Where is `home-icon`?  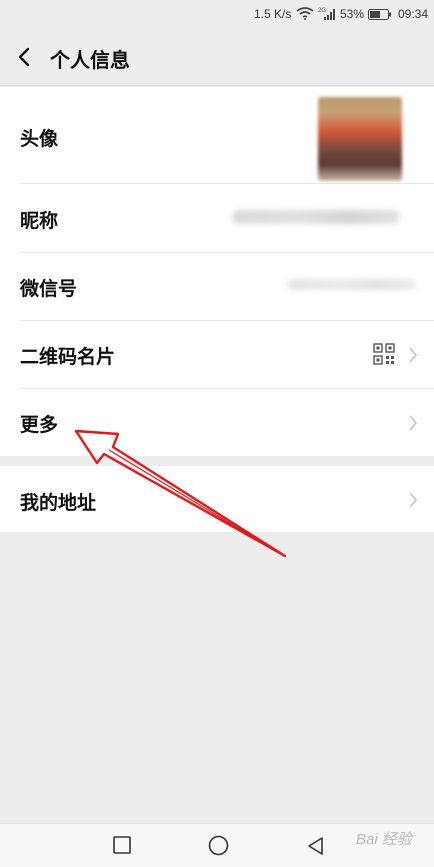
home-icon is located at coordinates (218, 845).